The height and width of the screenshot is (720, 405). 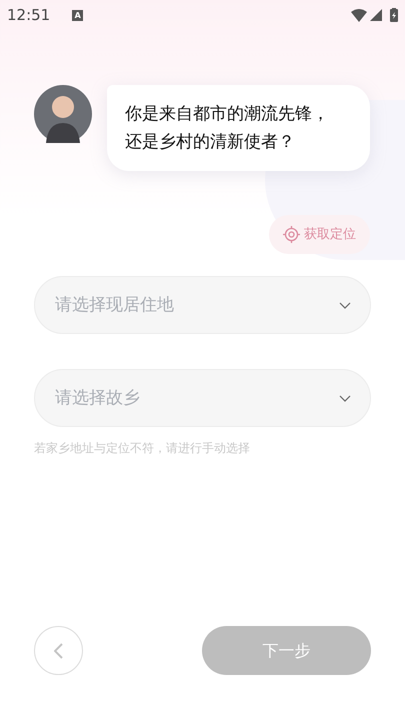 What do you see at coordinates (319, 234) in the screenshot?
I see `locate-button: 获取定位` at bounding box center [319, 234].